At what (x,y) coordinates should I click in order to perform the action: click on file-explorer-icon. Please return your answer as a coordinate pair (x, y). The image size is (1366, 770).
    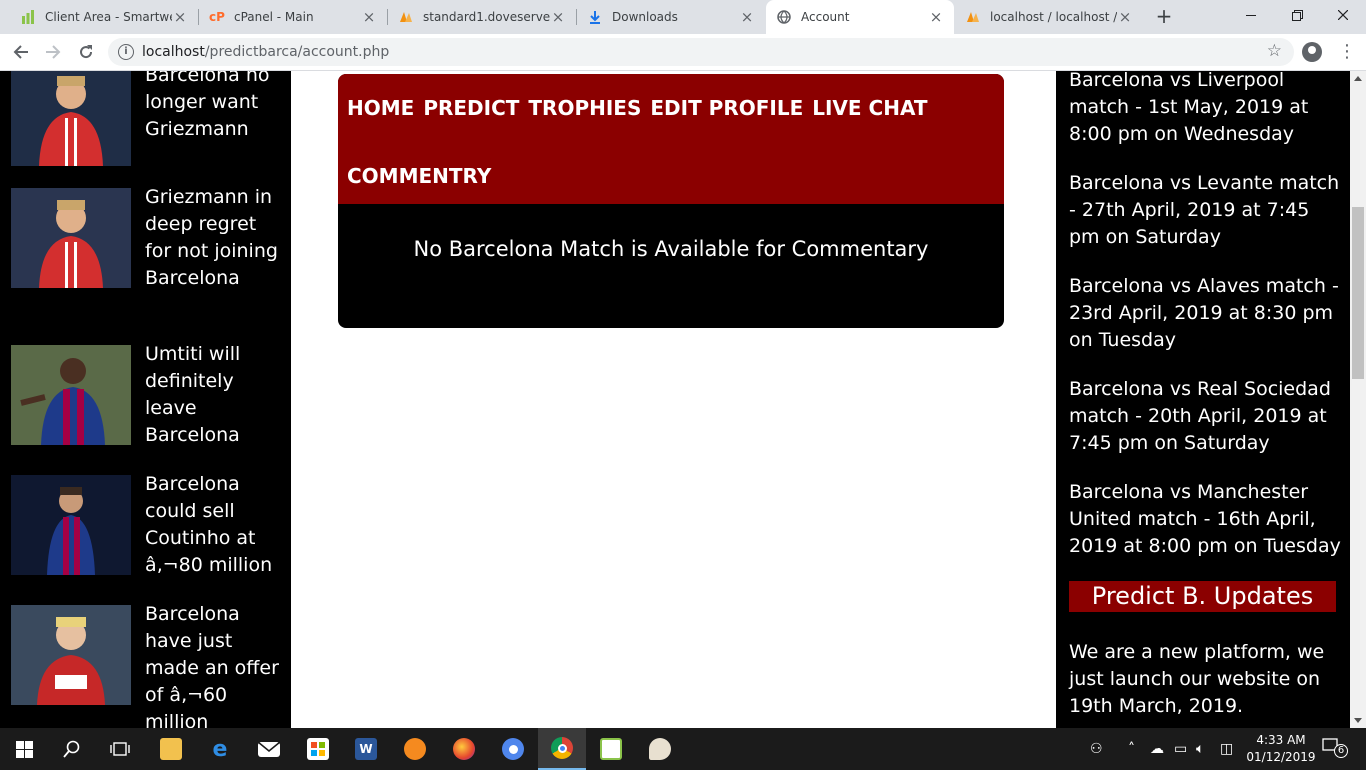
    Looking at the image, I should click on (171, 749).